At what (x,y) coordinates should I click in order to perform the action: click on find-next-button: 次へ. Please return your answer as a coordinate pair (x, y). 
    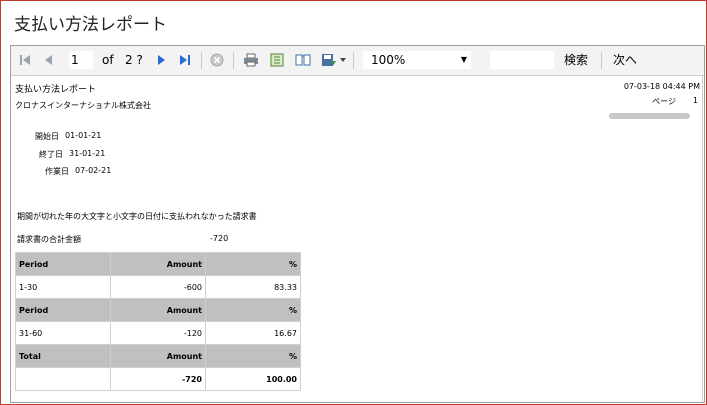
    Looking at the image, I should click on (625, 60).